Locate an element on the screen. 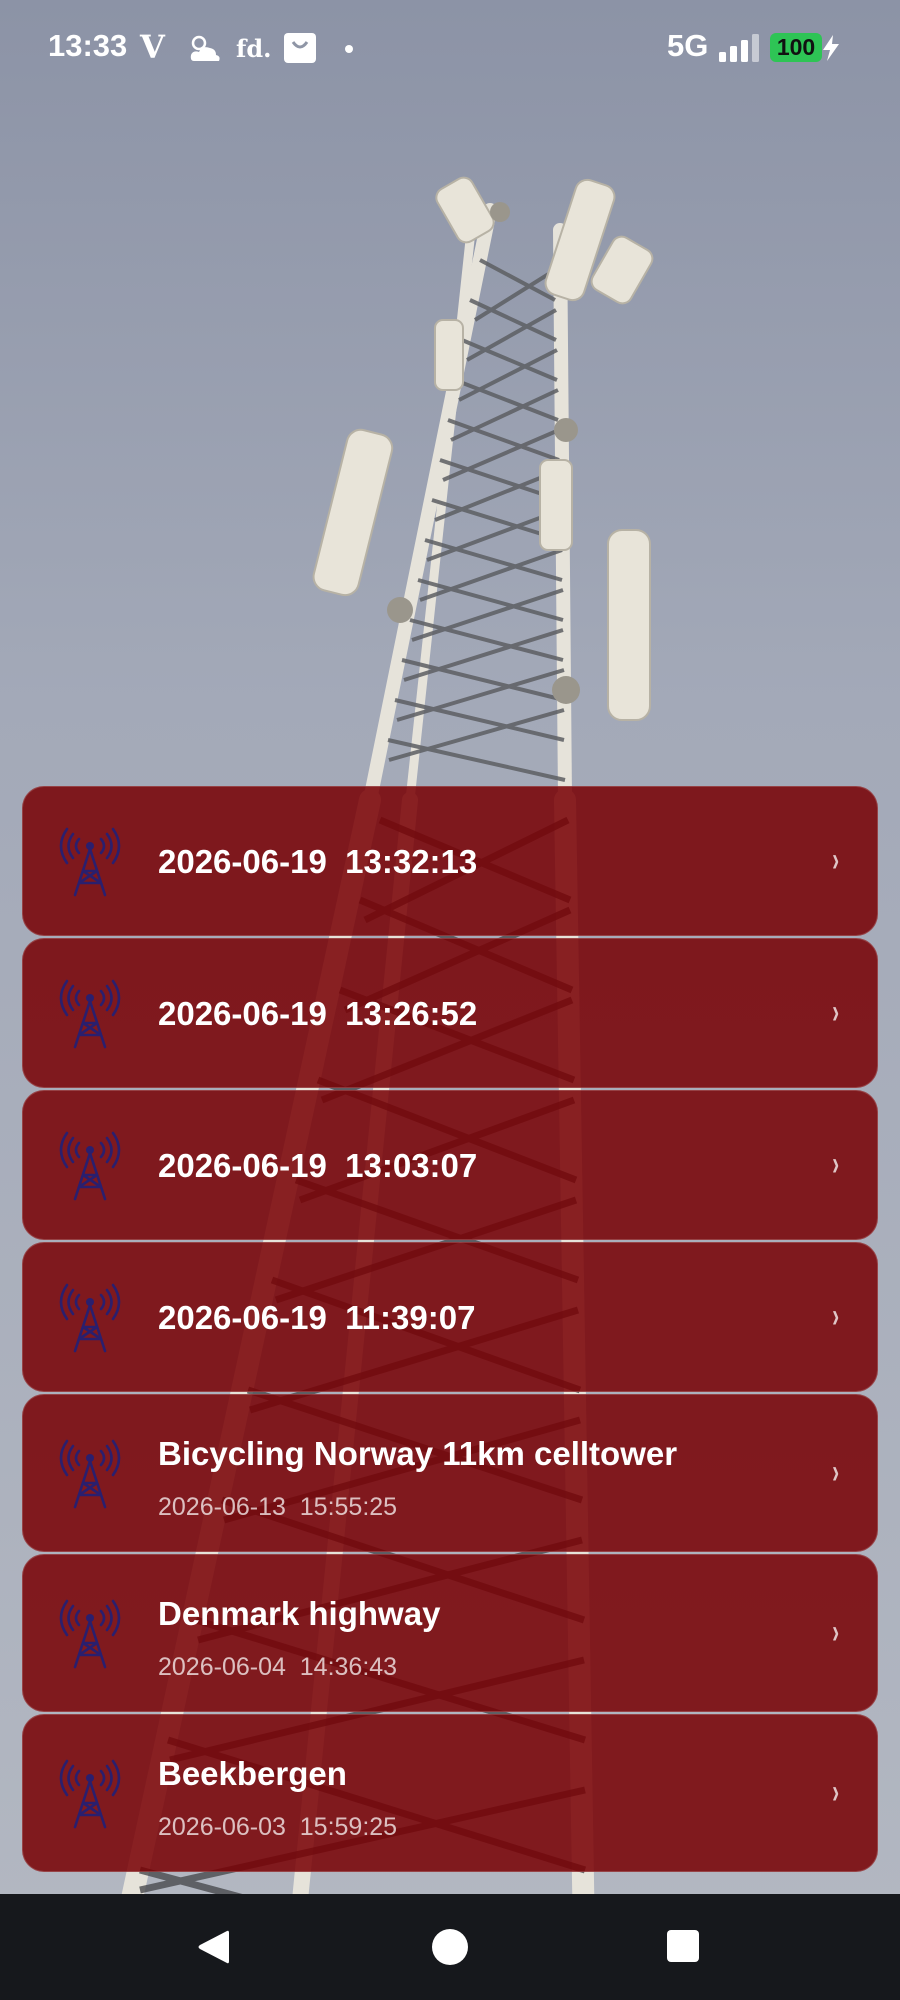 The width and height of the screenshot is (900, 2000). list-item: Denmark highway 2026-06-04 14:36:43 › is located at coordinates (450, 1633).